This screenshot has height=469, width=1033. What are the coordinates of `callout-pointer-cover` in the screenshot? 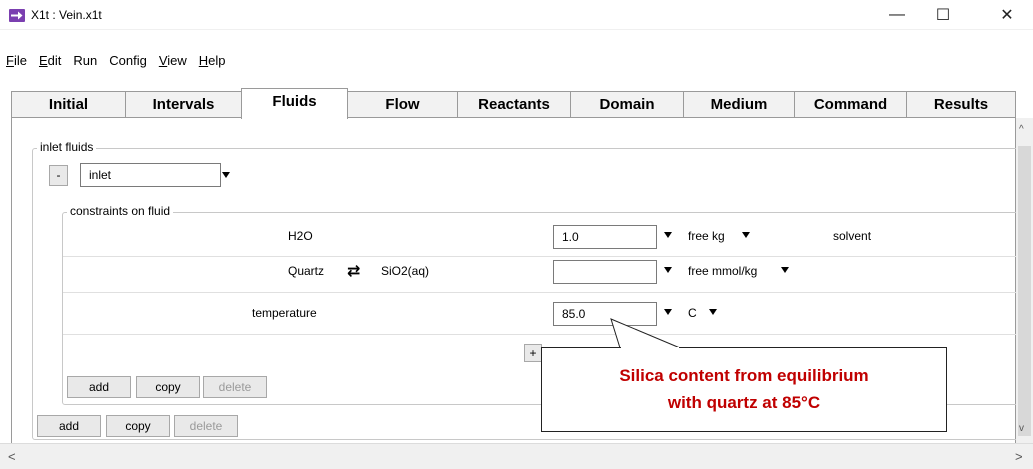 It's located at (650, 348).